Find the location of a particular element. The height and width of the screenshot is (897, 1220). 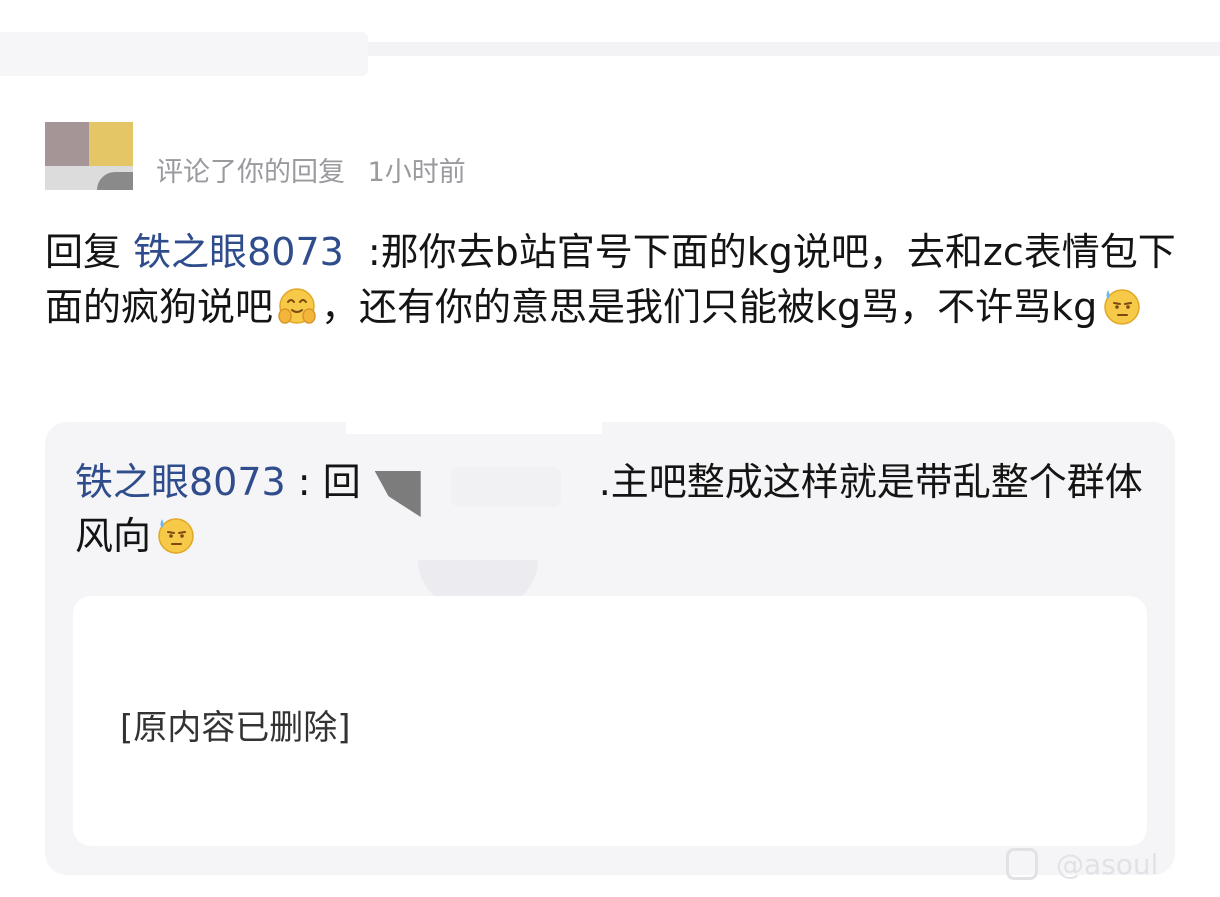

watermark: @asoul is located at coordinates (1082, 864).